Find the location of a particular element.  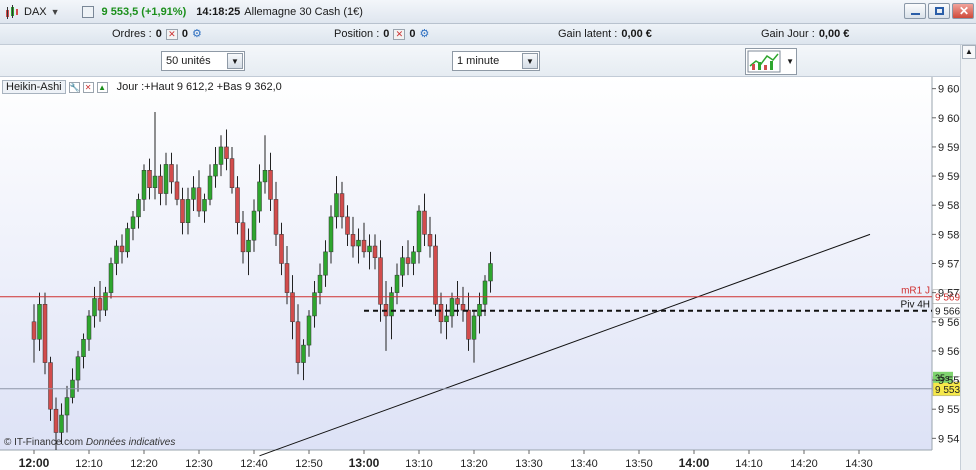

y-tick-label: 9 550 is located at coordinates (949, 410).